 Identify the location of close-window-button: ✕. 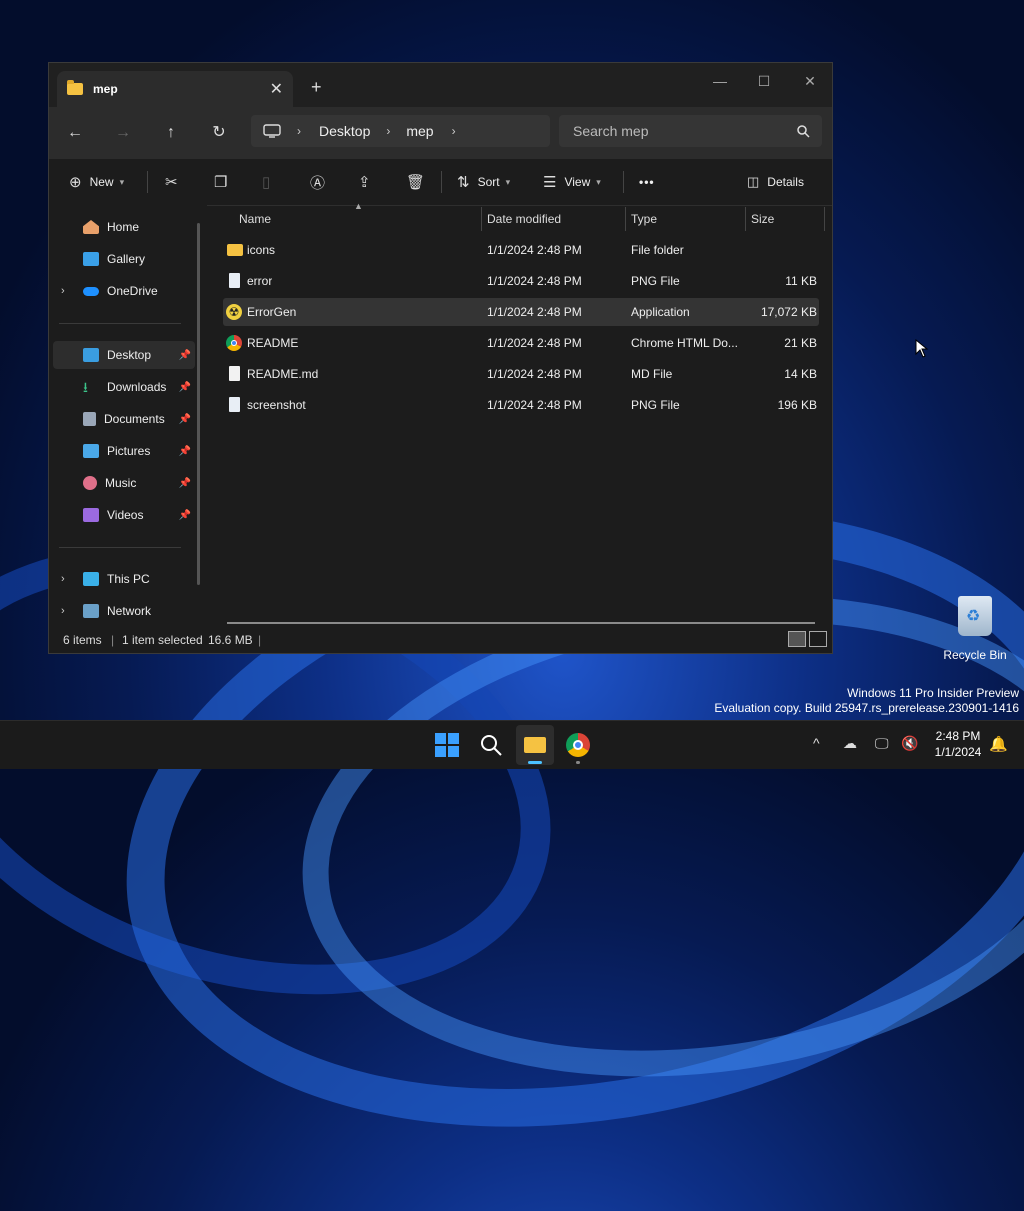
(810, 81).